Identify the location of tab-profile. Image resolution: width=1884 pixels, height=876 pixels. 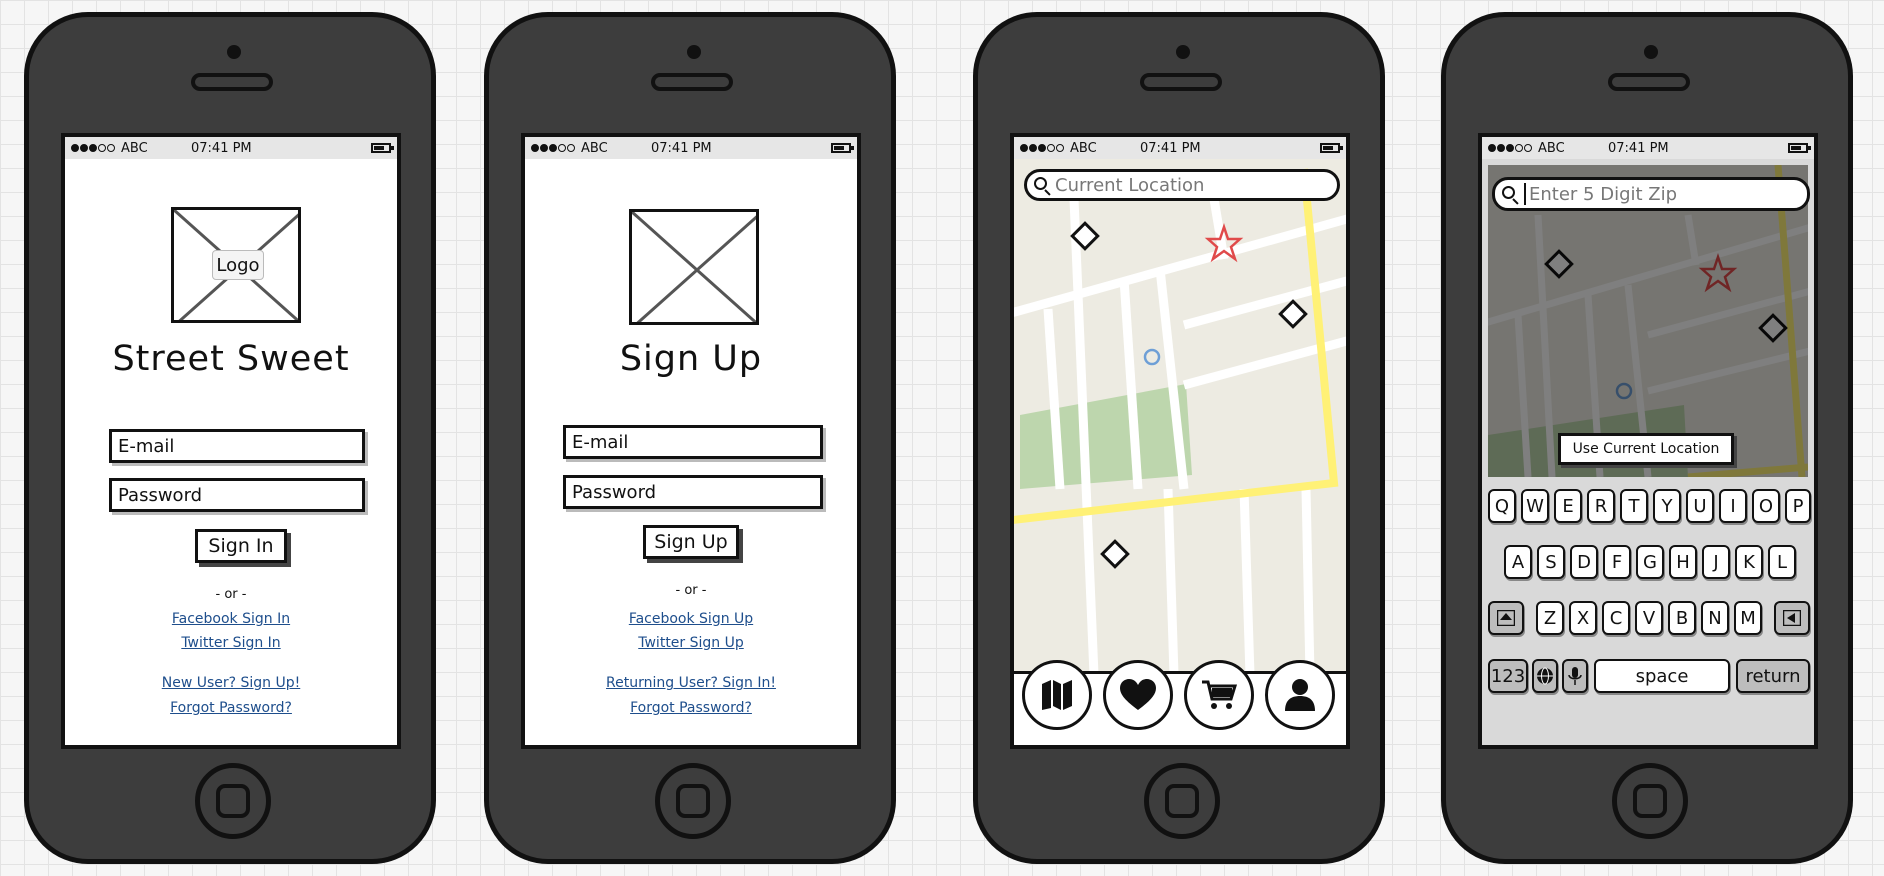
(1300, 695).